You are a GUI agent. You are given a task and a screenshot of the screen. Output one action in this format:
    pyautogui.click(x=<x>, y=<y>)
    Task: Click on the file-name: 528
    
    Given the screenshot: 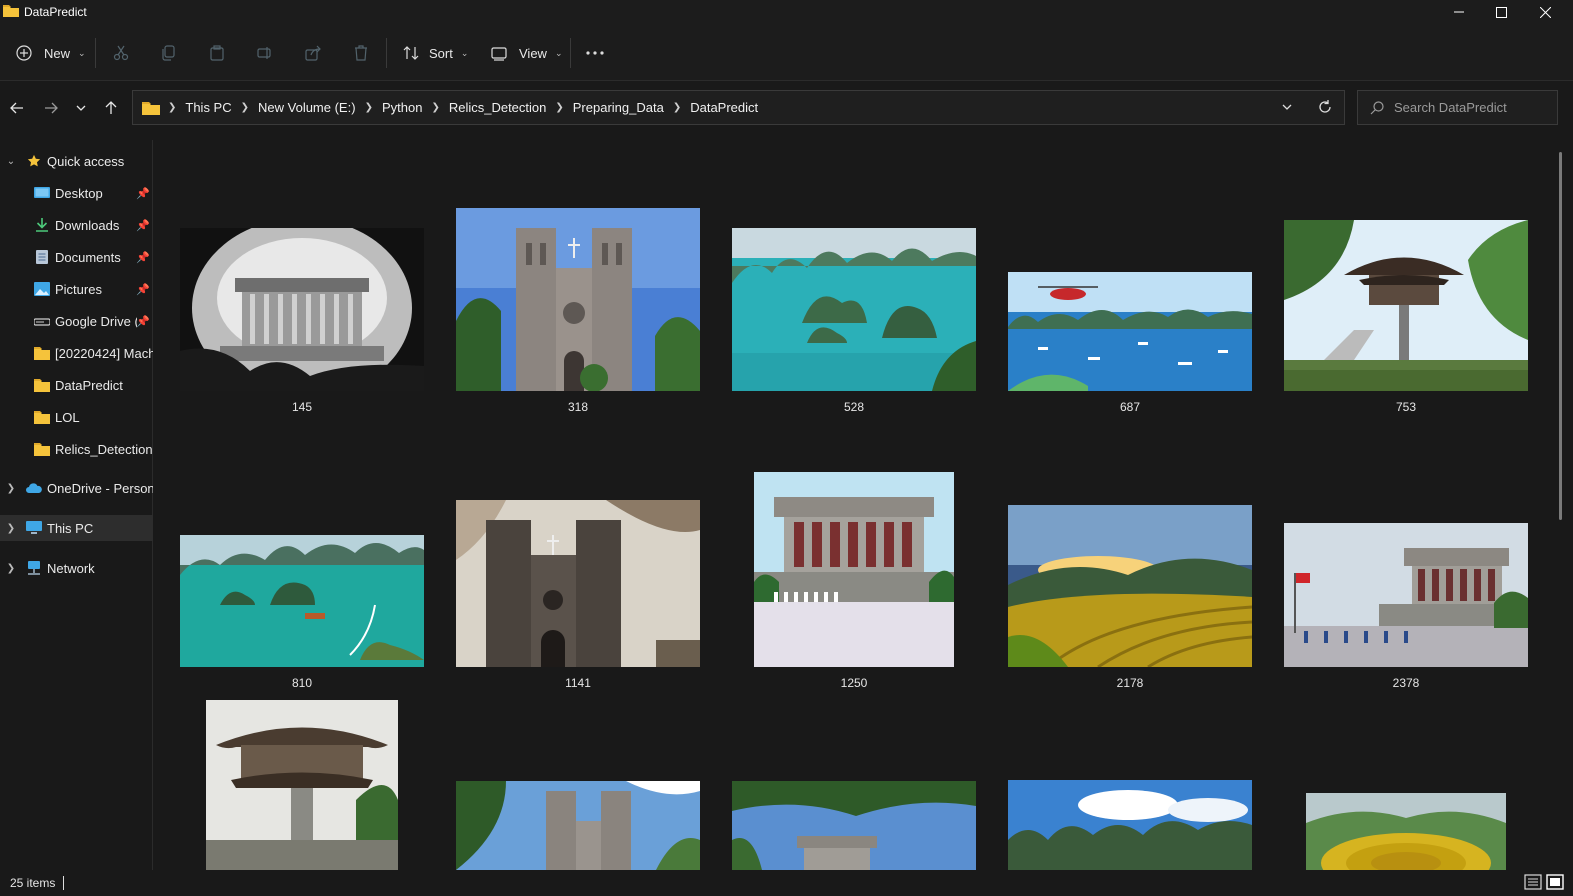 What is the action you would take?
    pyautogui.click(x=854, y=407)
    